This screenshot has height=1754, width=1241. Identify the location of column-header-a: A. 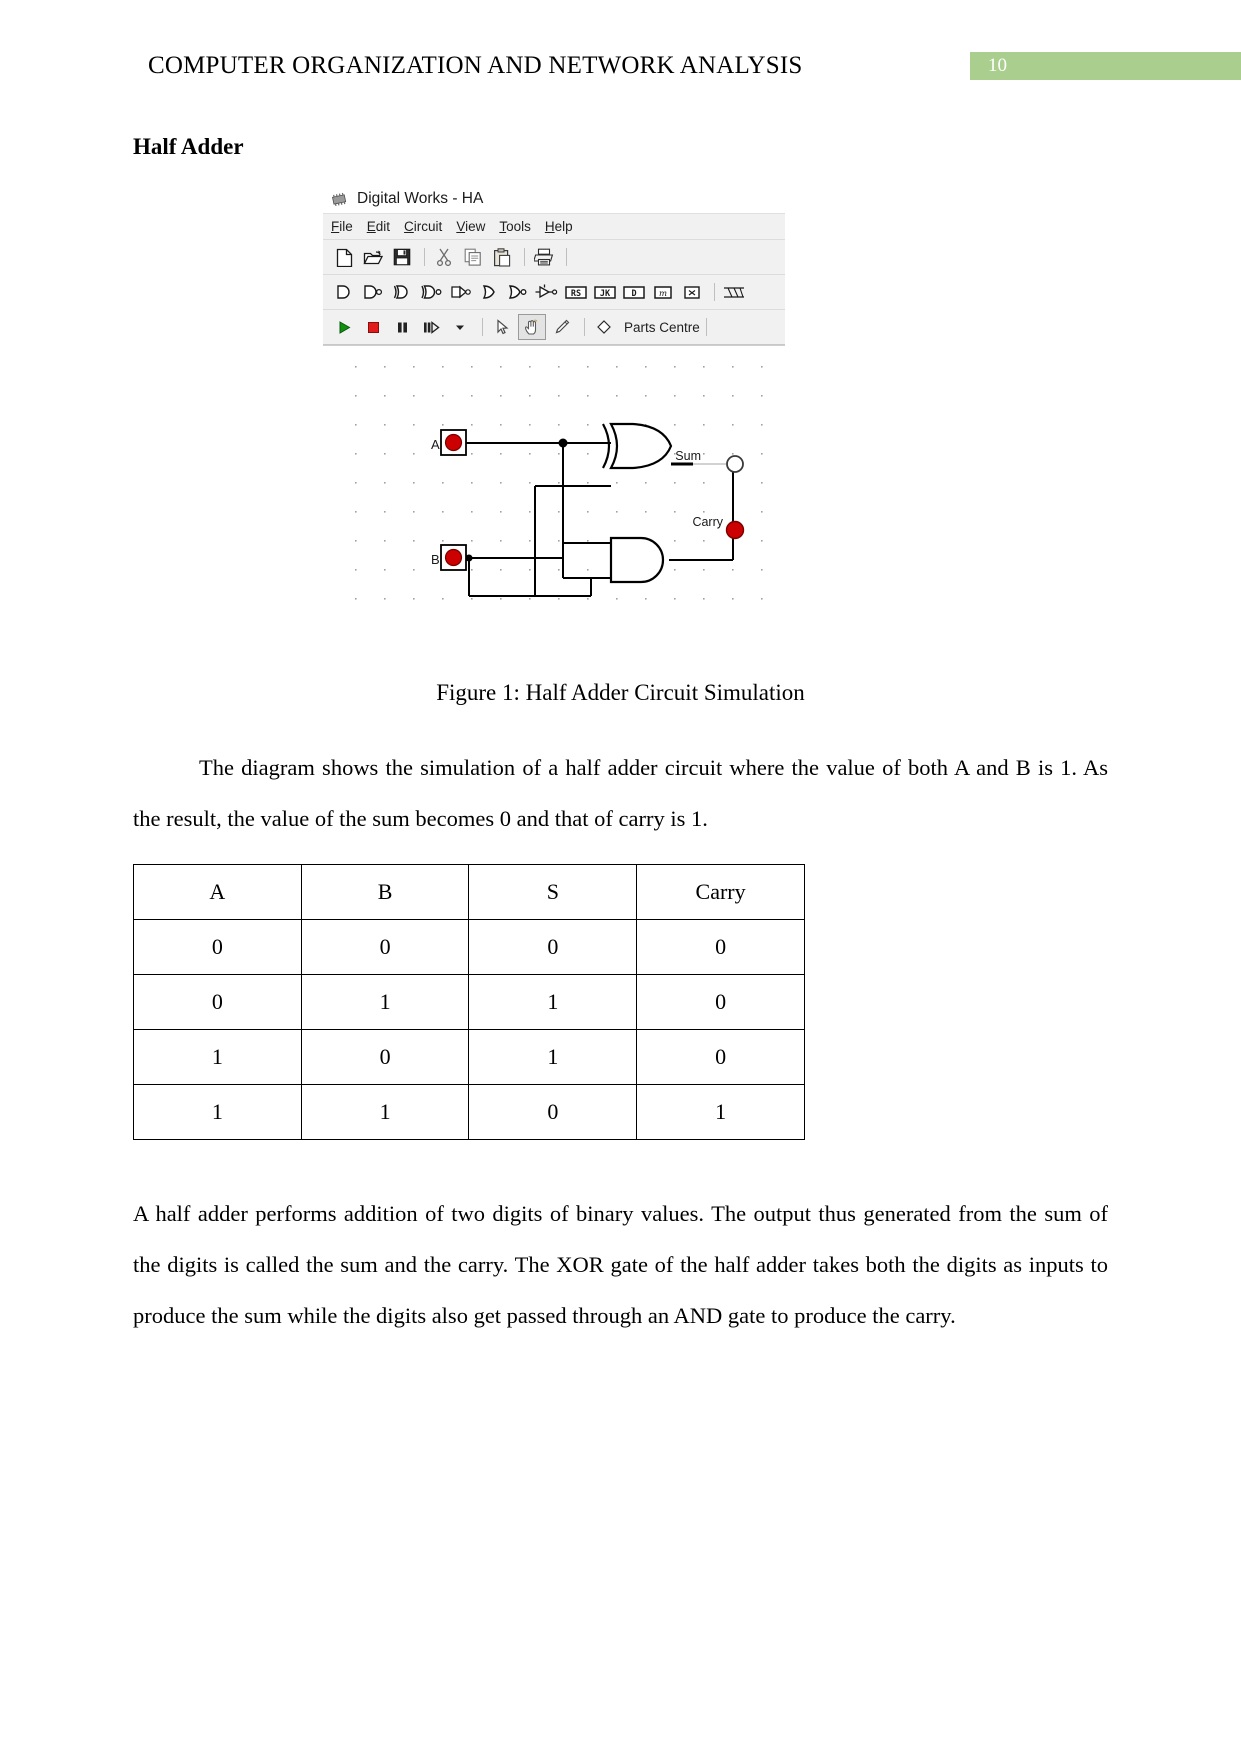
(217, 892).